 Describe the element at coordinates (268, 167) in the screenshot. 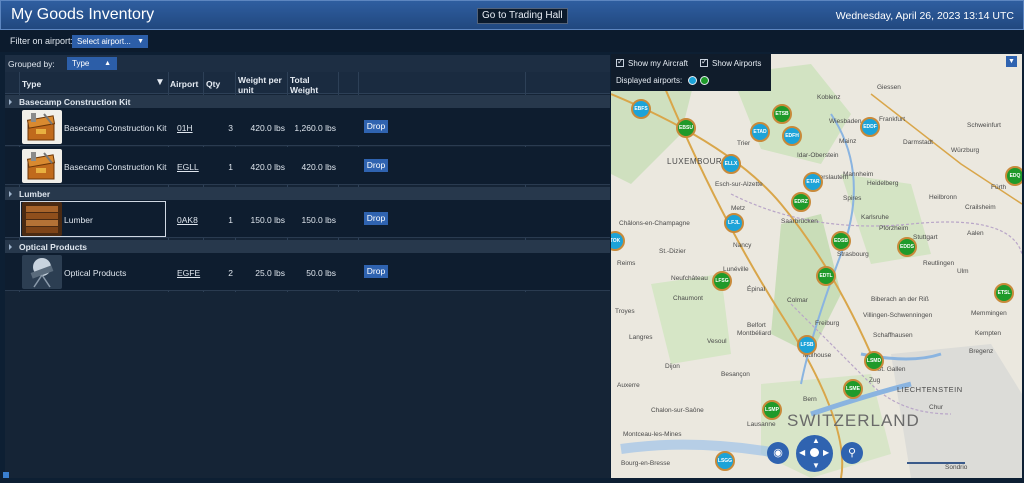

I see `cell-weight: 420.0 lbs` at that location.